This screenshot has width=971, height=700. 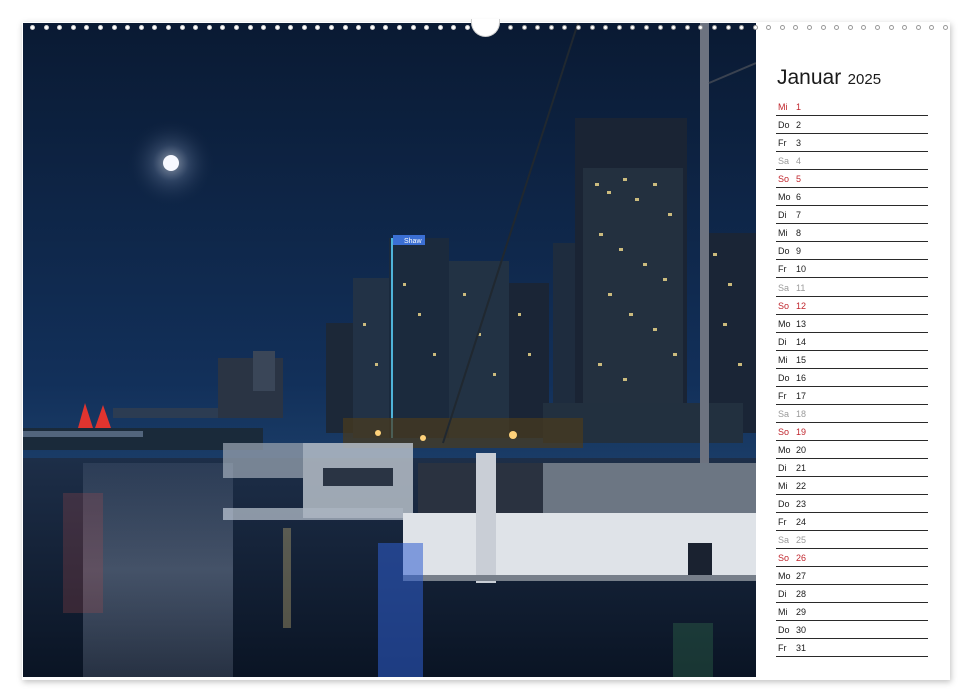 I want to click on day-label: Sa 4, so click(x=789, y=161).